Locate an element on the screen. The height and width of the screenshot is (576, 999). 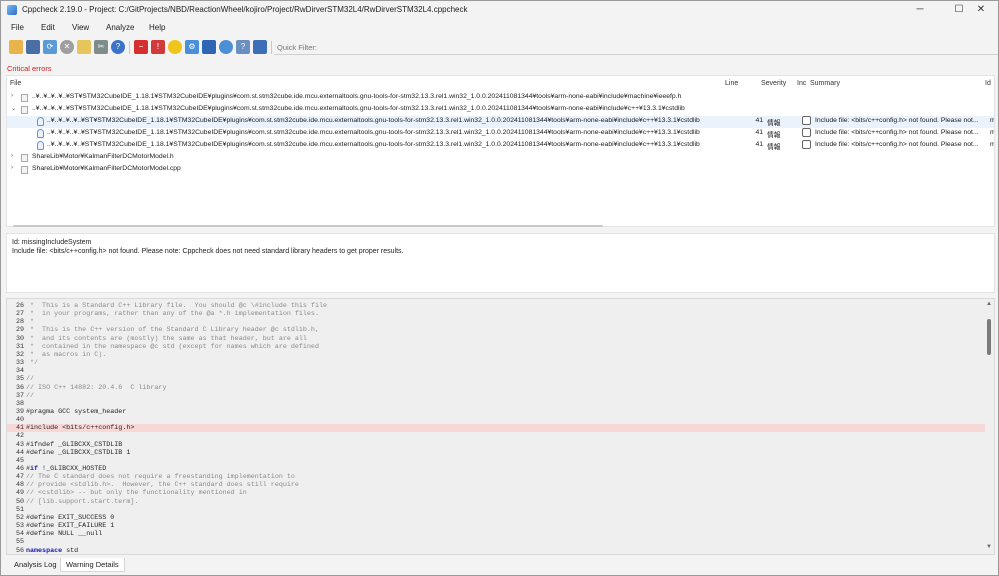
horizontal-scrollbar is located at coordinates (308, 226).